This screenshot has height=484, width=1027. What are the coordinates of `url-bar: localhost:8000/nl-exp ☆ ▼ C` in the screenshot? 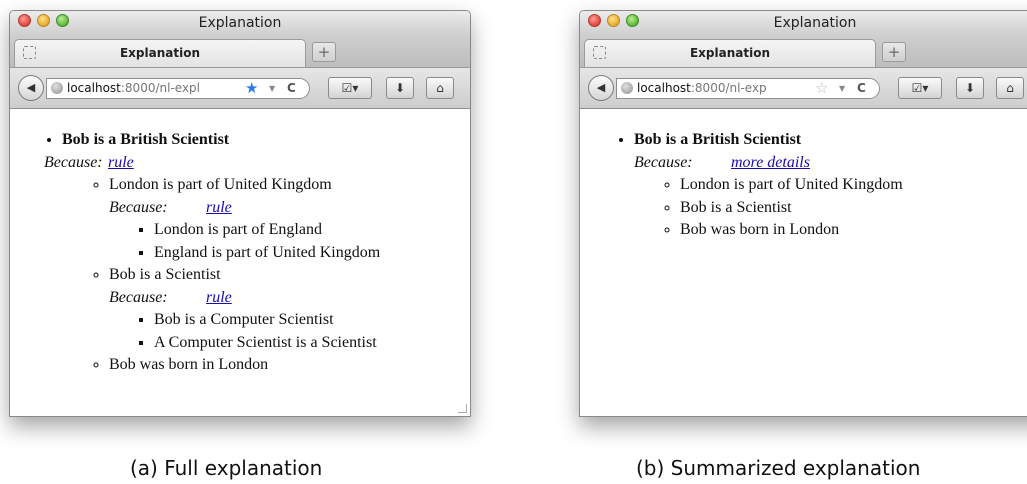 It's located at (748, 88).